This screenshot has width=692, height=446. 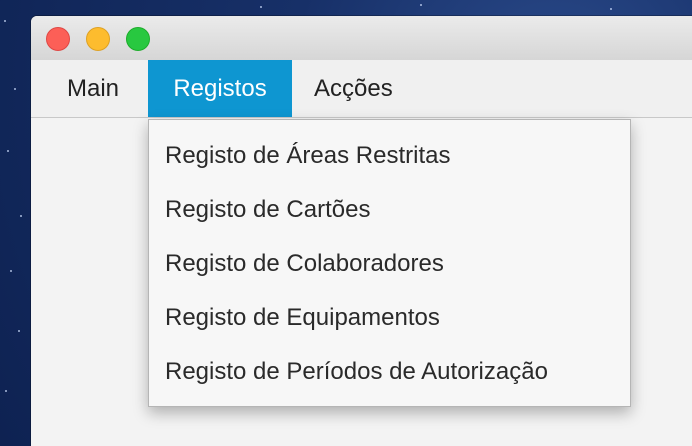 I want to click on menu-bar: Main Registos Acções, so click(x=361, y=89).